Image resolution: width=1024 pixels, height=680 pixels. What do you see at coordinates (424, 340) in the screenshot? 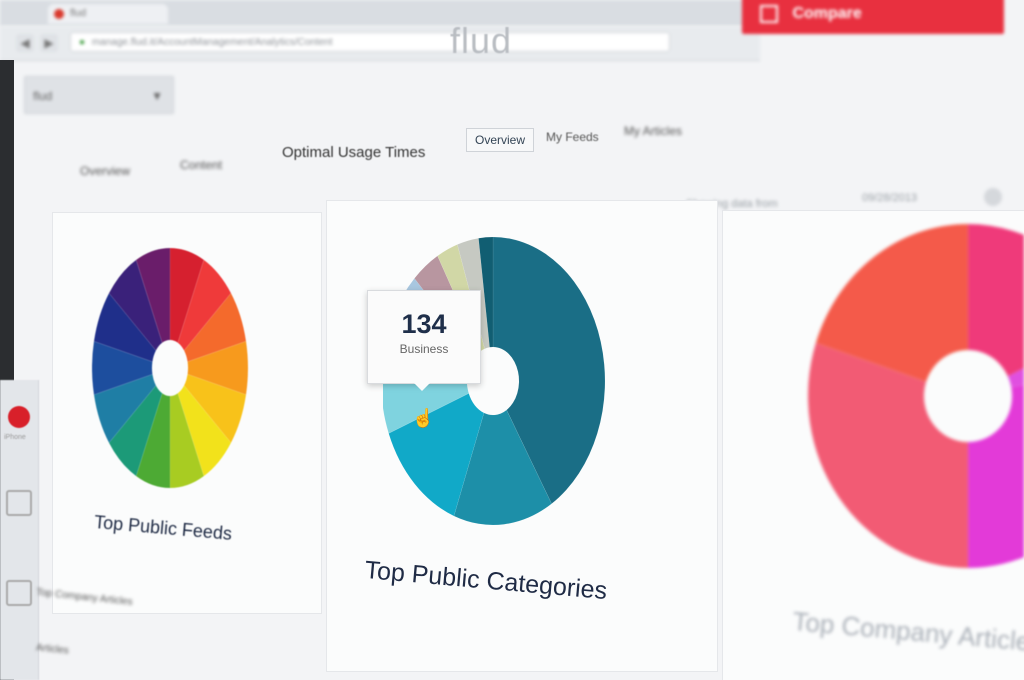
I see `chart-tooltip: 134 Business` at bounding box center [424, 340].